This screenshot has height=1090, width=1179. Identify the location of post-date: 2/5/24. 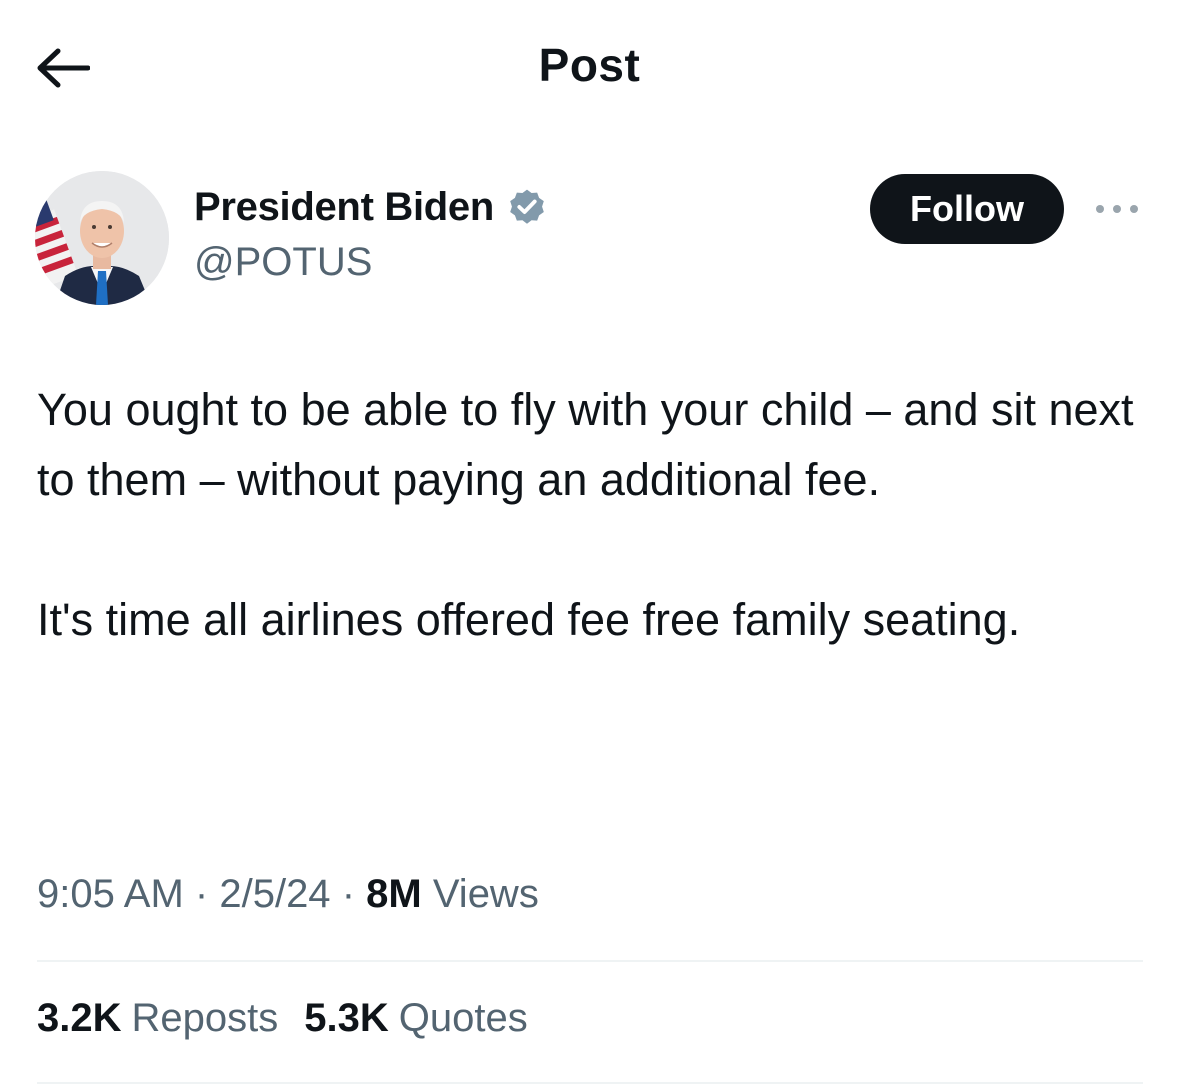
(274, 894).